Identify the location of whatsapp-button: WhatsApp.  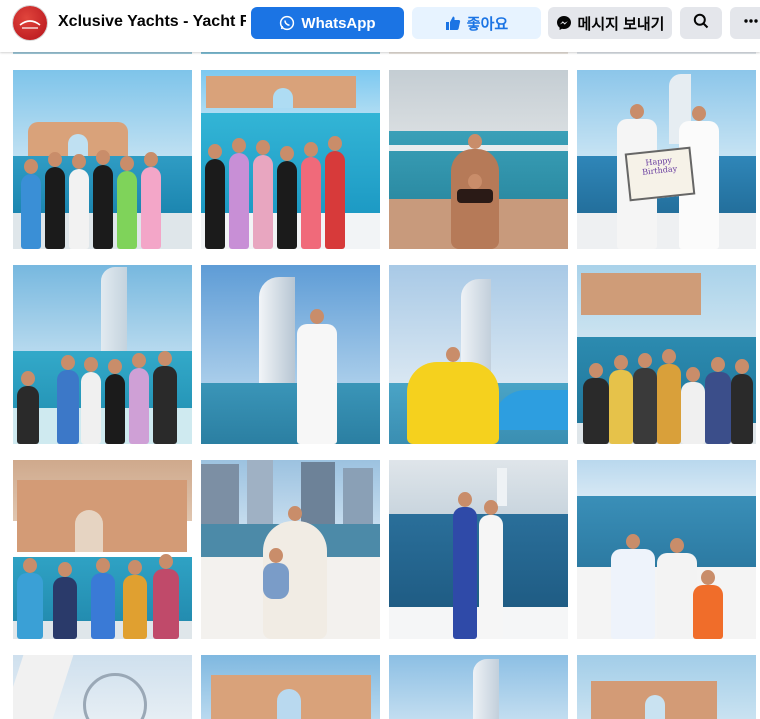
(327, 23).